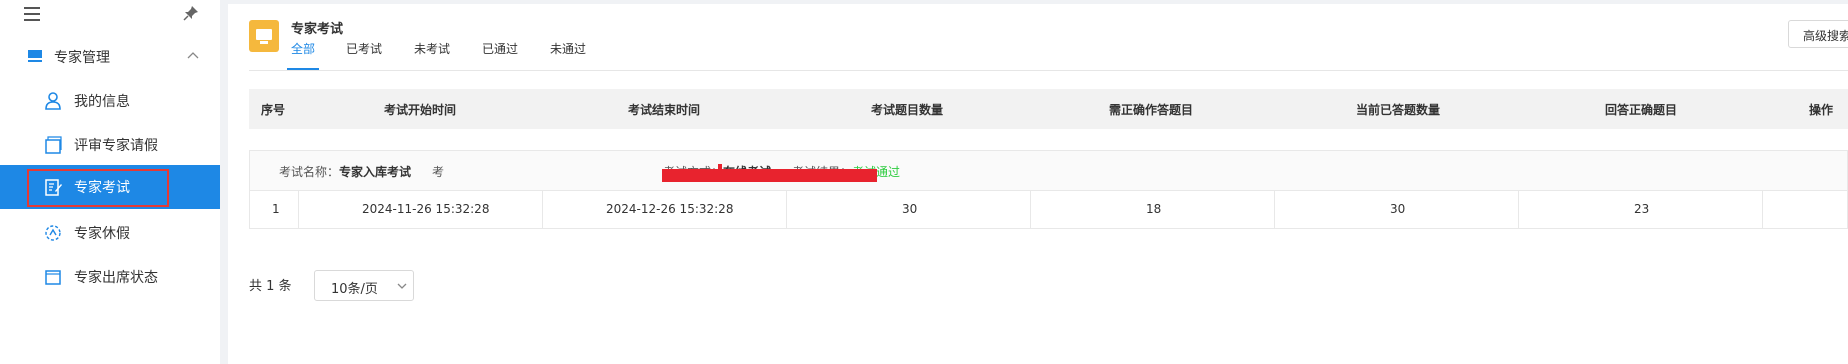 The width and height of the screenshot is (1848, 364). I want to click on cell-index: 1, so click(274, 209).